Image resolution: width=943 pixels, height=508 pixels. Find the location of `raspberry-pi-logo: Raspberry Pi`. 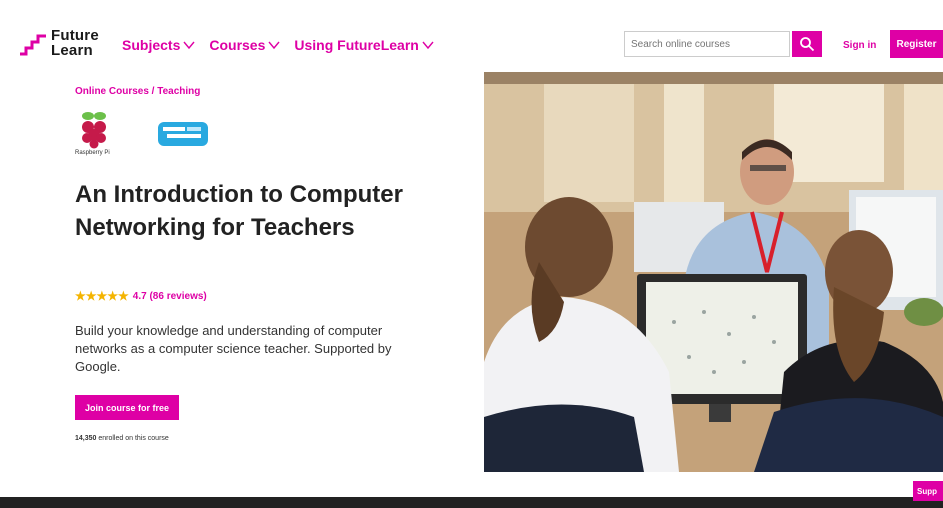

raspberry-pi-logo: Raspberry Pi is located at coordinates (94, 134).